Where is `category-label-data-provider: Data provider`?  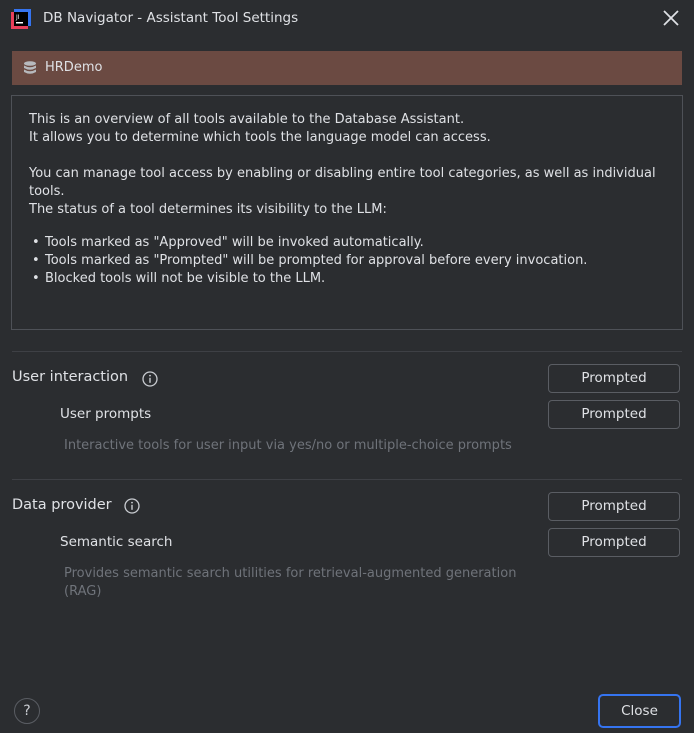
category-label-data-provider: Data provider is located at coordinates (62, 505).